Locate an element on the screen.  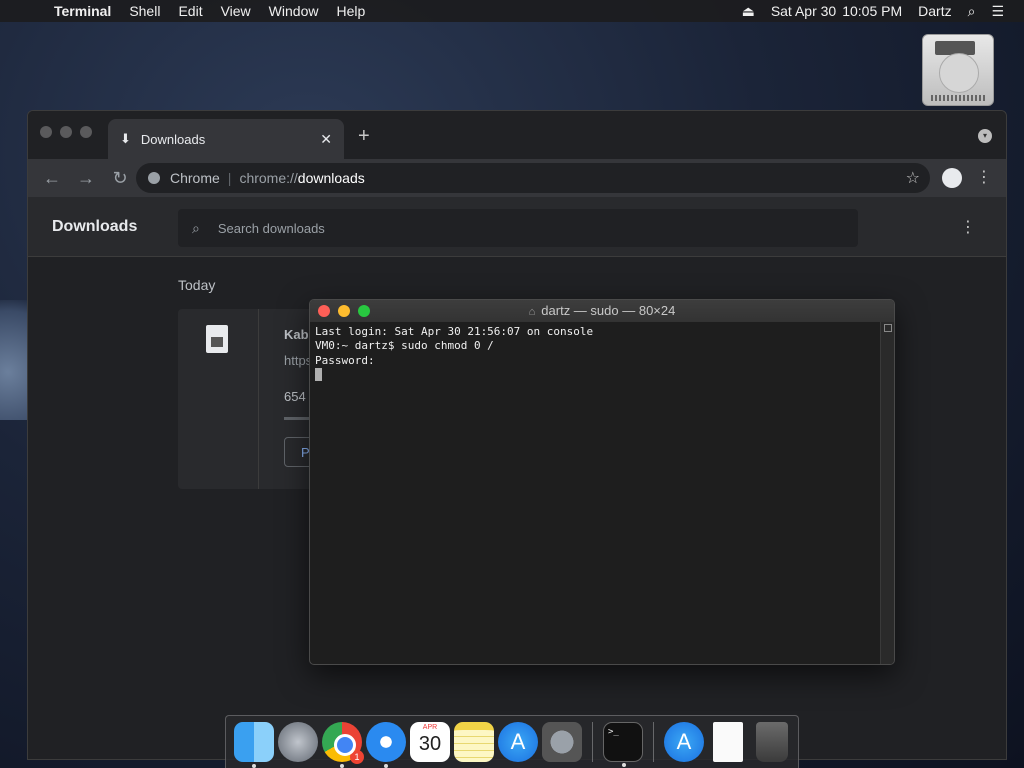
terminal-glyph: >_ is located at coordinates (613, 732).